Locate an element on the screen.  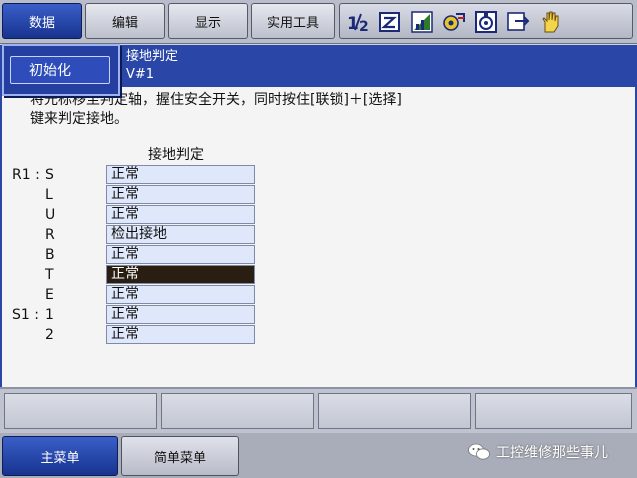
watermark: 工控维修那些事儿 is located at coordinates (538, 452).